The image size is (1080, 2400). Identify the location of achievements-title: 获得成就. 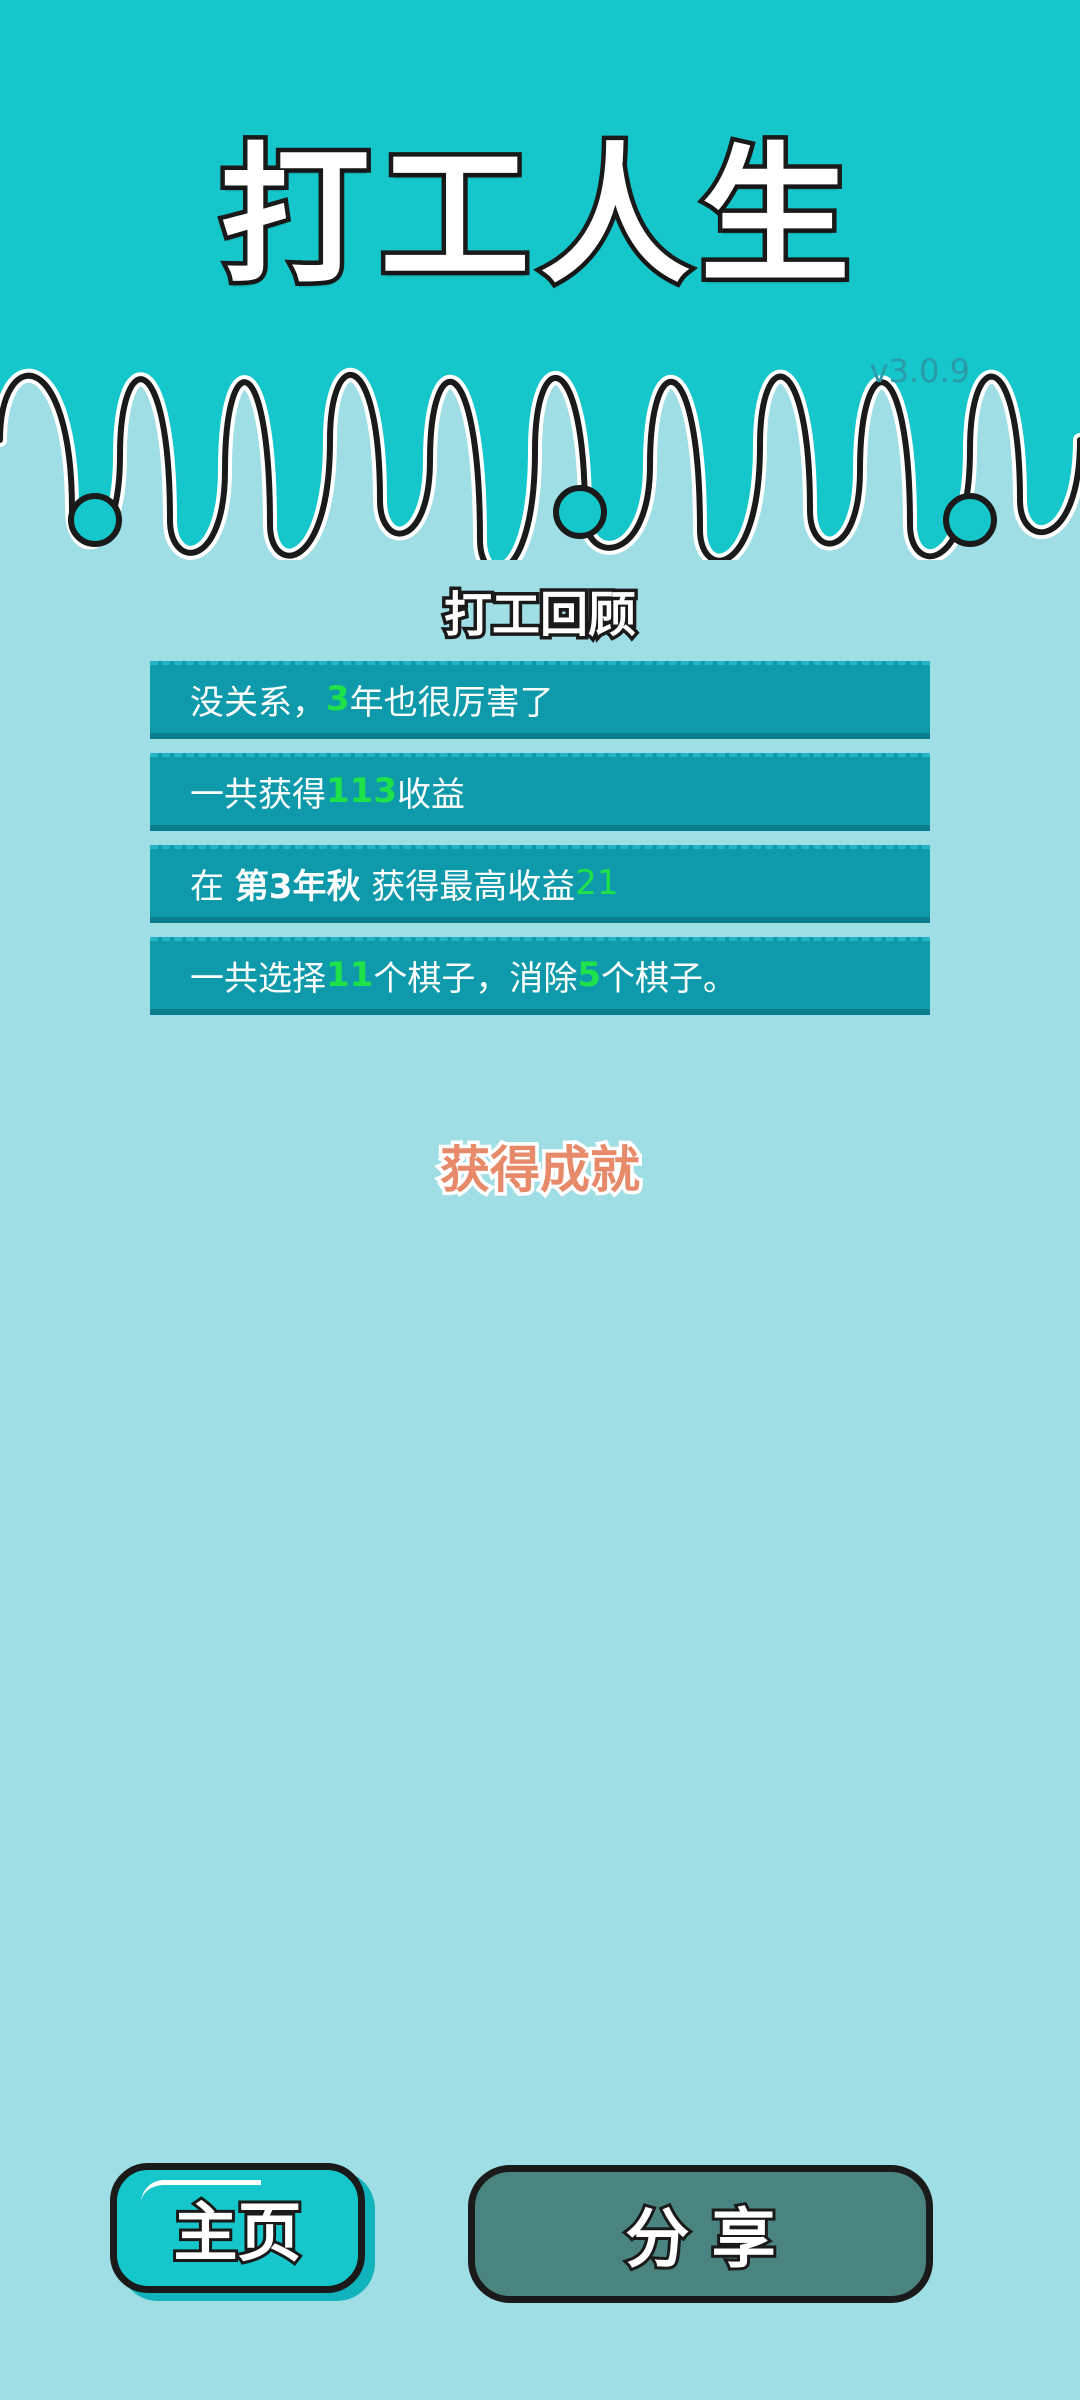
(540, 1170).